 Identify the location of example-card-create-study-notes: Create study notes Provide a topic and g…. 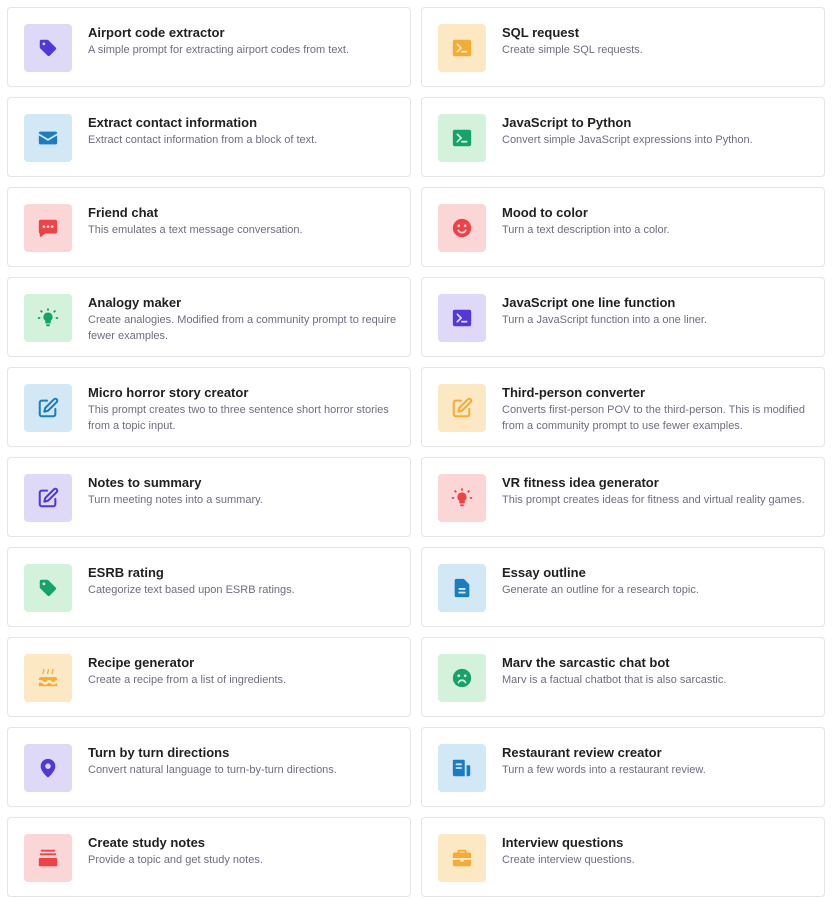
(209, 857).